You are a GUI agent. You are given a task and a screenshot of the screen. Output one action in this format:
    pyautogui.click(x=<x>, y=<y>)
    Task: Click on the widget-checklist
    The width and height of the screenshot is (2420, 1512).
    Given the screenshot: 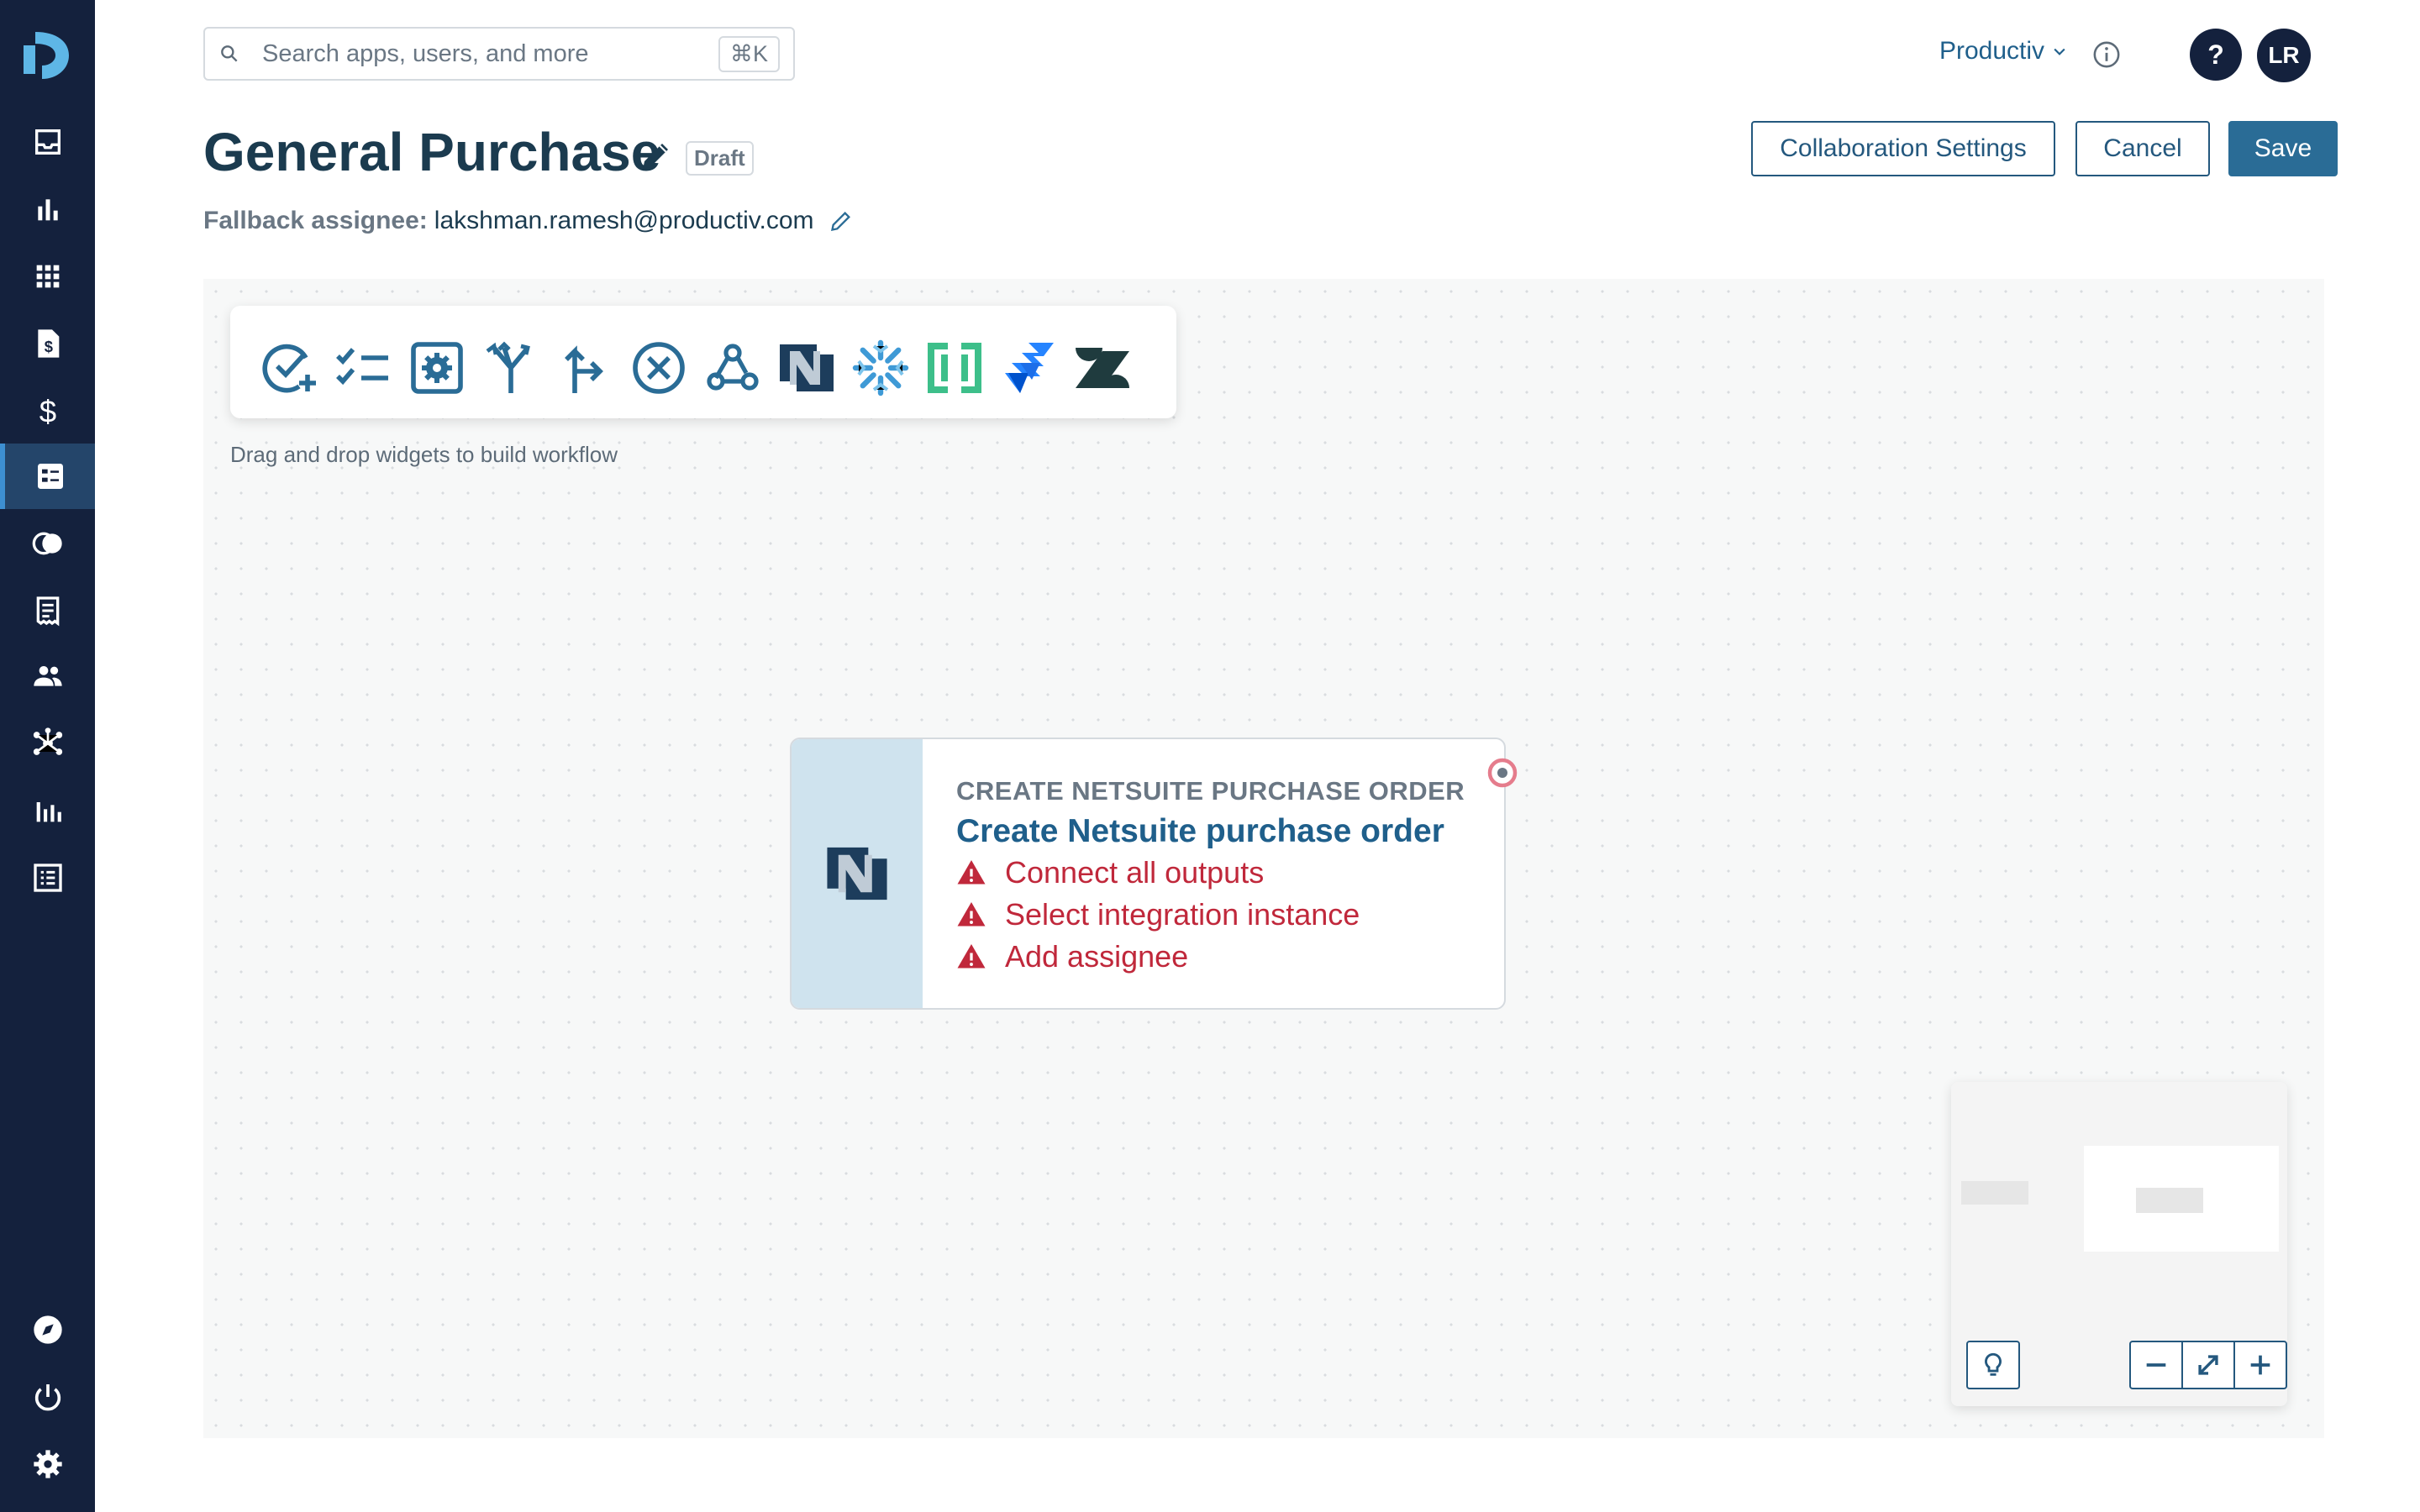 What is the action you would take?
    pyautogui.click(x=363, y=368)
    